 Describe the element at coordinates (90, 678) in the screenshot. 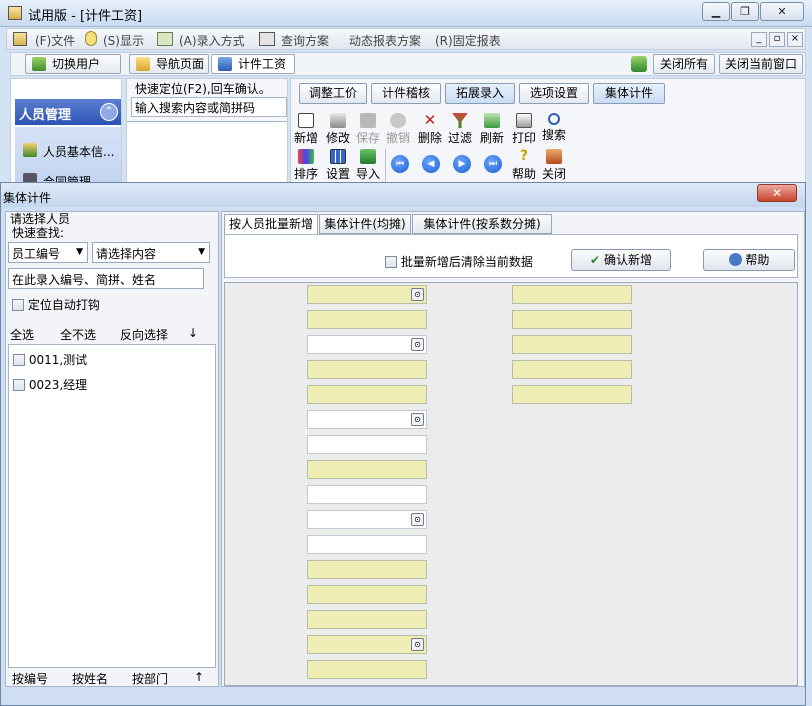

I see `sort-by-name-link: 按姓名` at that location.